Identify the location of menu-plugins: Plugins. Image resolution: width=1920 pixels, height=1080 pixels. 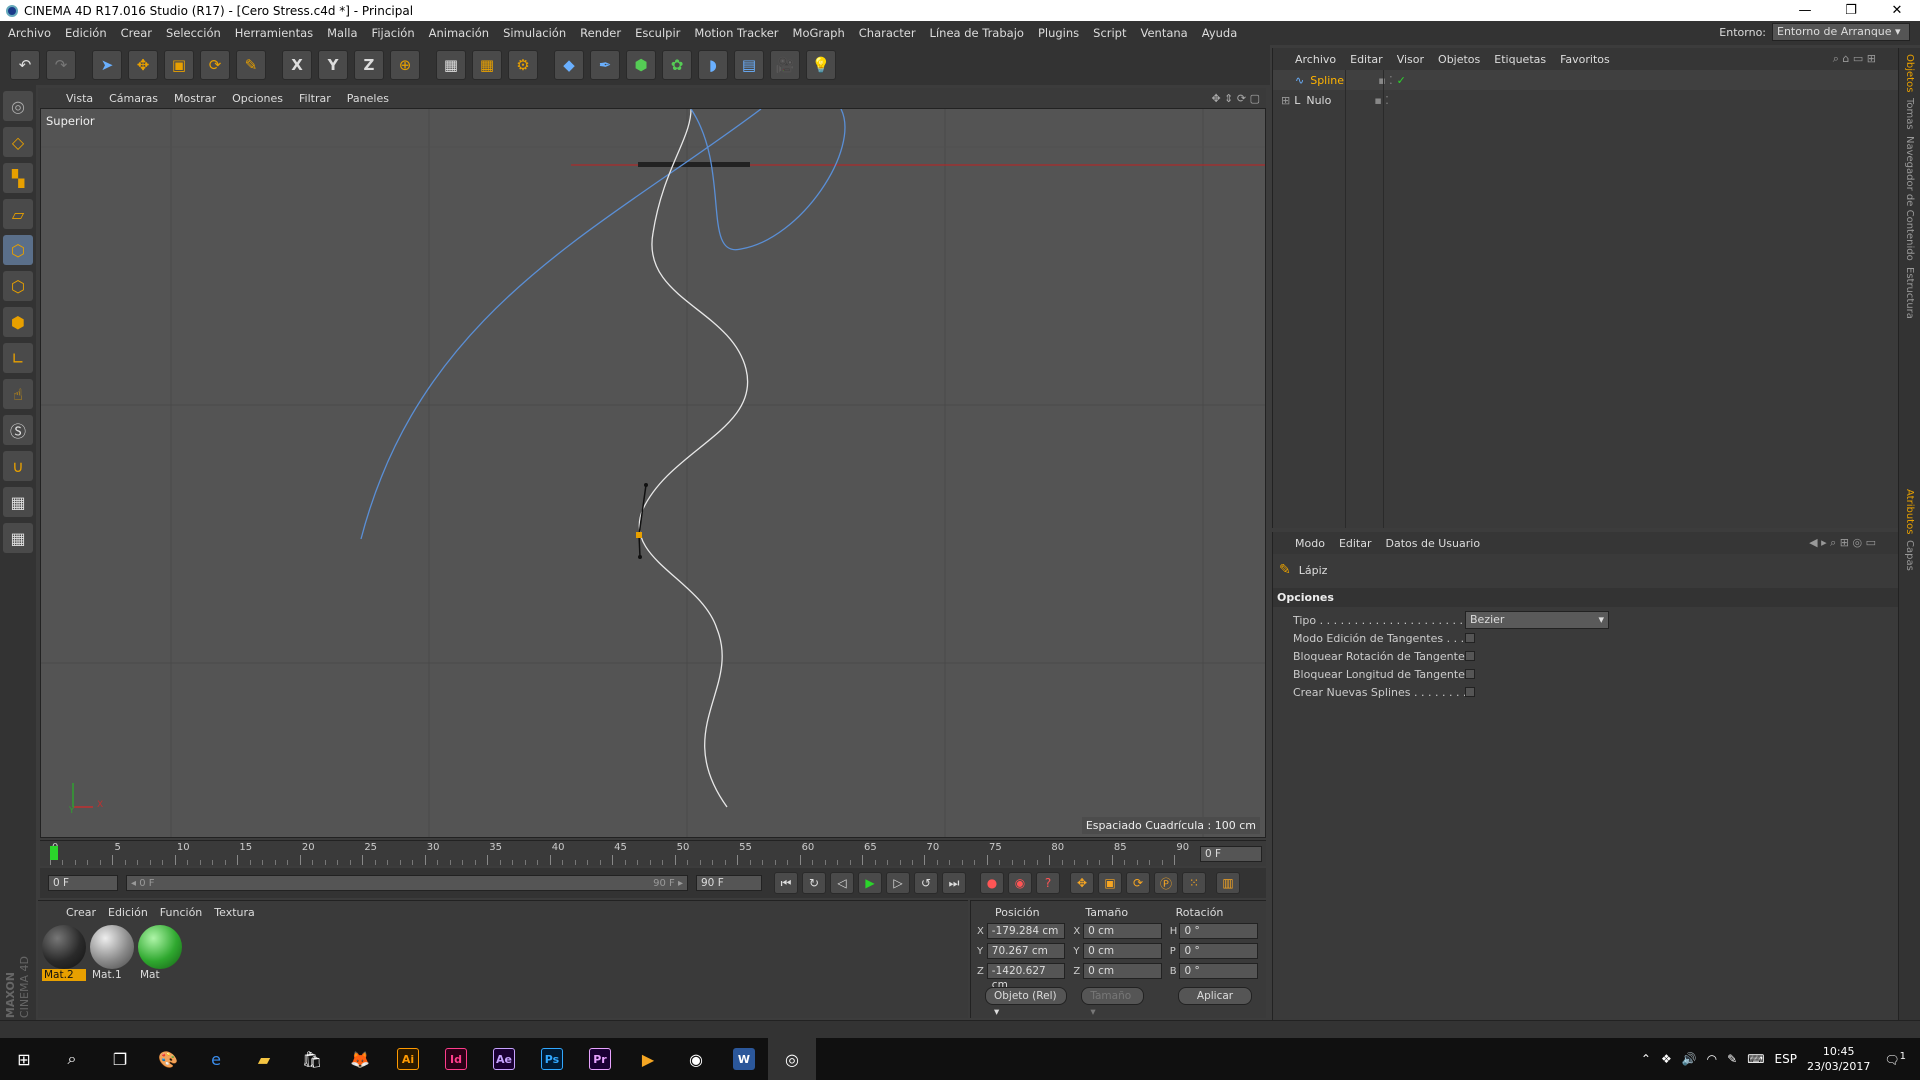
(1058, 33).